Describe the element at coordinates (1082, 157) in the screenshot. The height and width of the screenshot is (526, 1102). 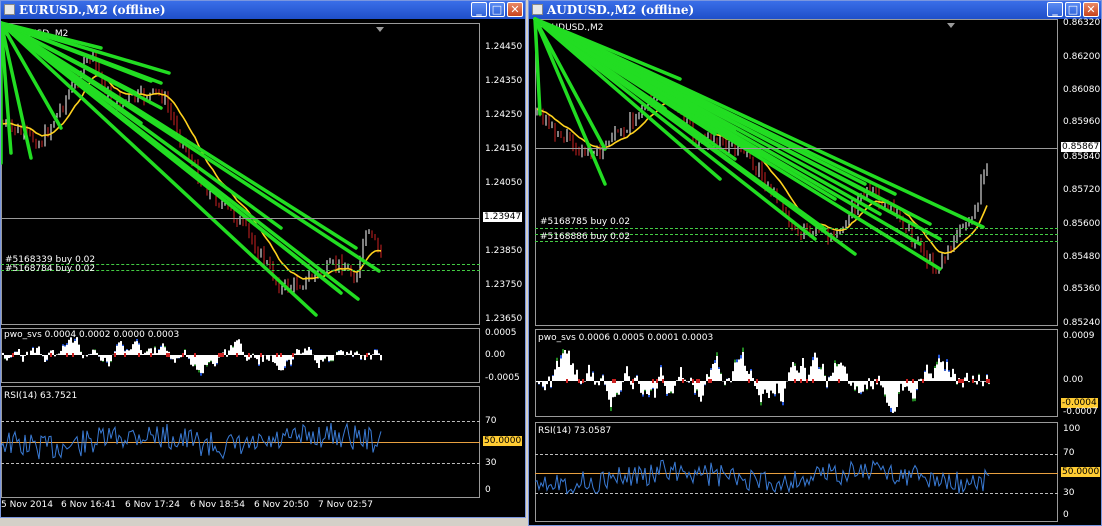
I see `price-tick: 0.85840` at that location.